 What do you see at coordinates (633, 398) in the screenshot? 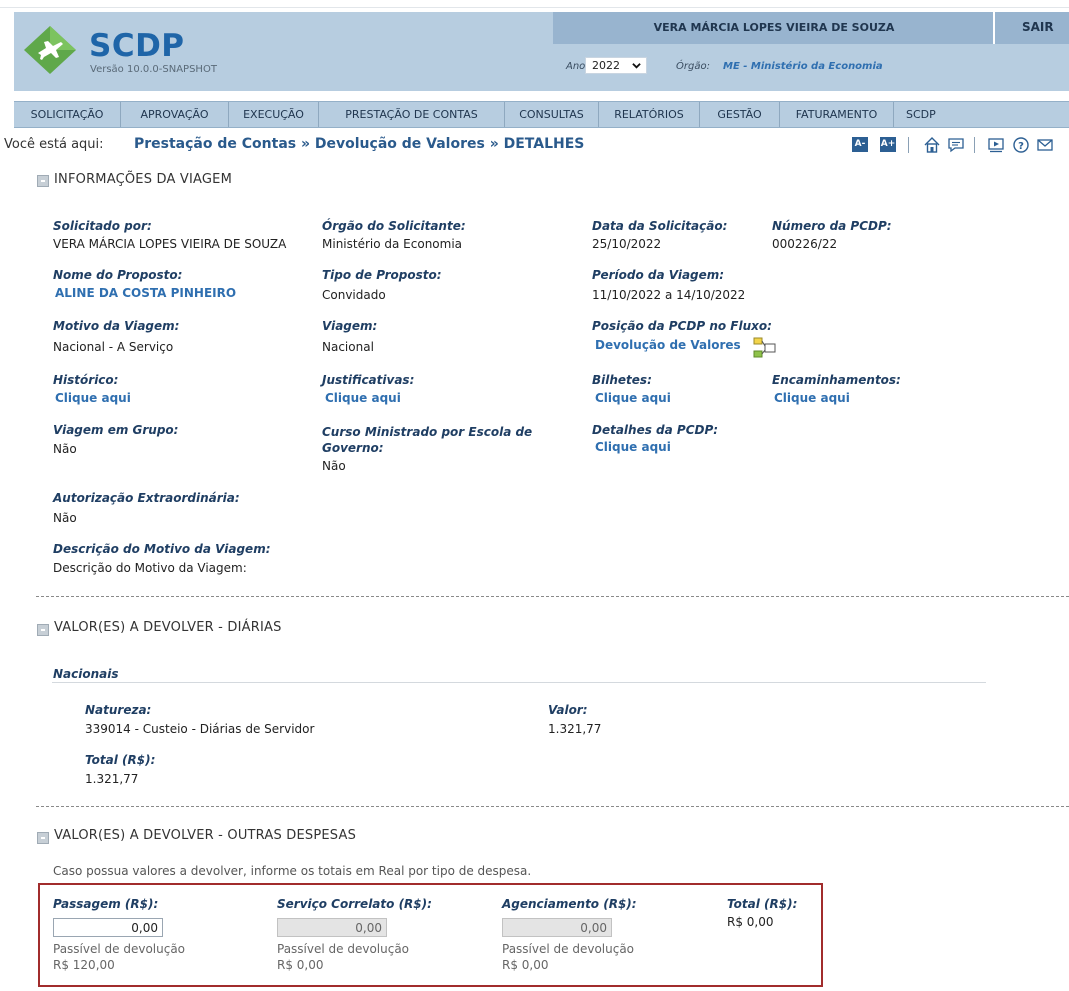
I see `bilhetes-link: Clique aqui` at bounding box center [633, 398].